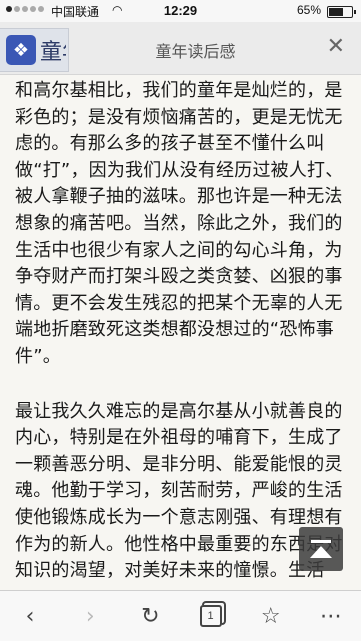  I want to click on forward-icon: ›, so click(90, 616).